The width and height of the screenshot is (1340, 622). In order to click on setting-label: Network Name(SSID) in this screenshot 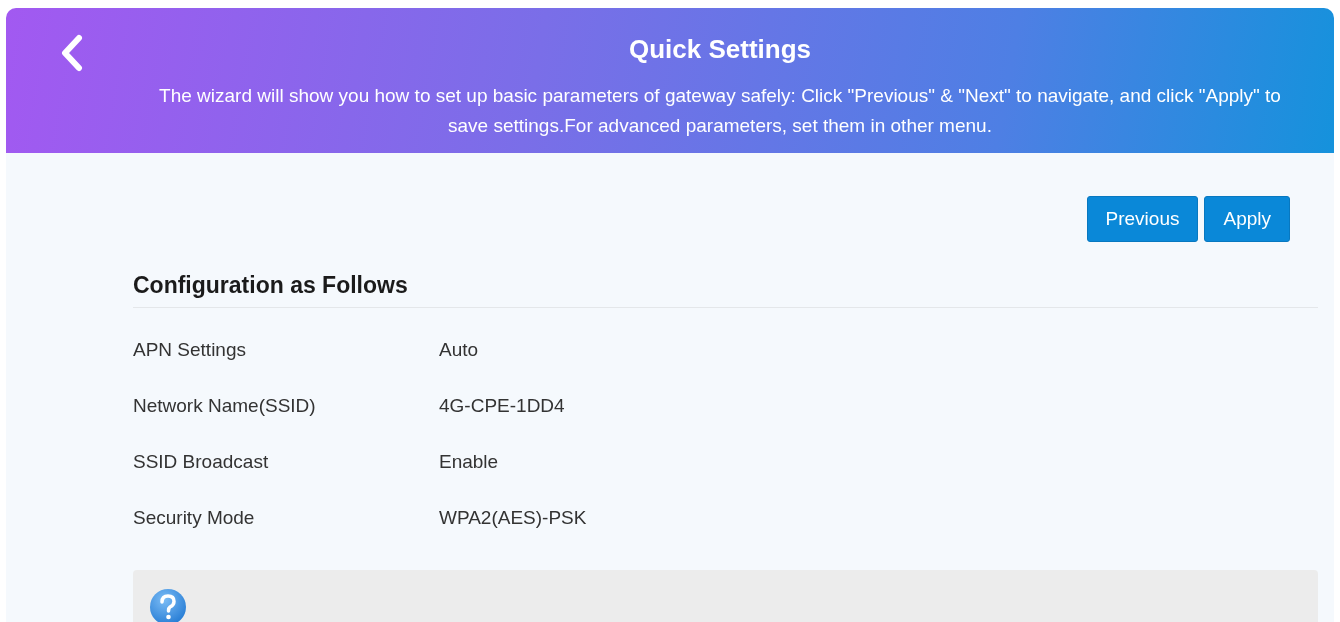, I will do `click(225, 406)`.